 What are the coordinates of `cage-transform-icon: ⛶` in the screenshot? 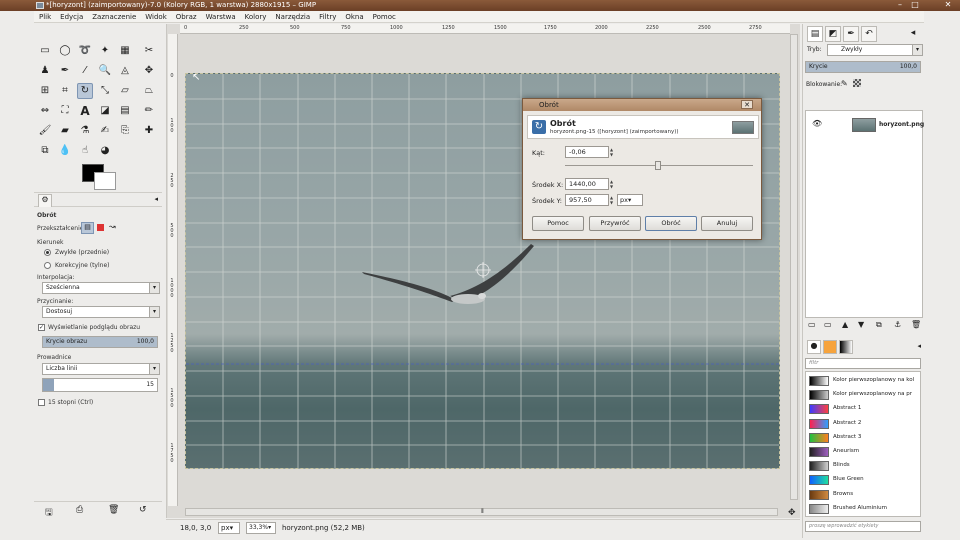 It's located at (65, 111).